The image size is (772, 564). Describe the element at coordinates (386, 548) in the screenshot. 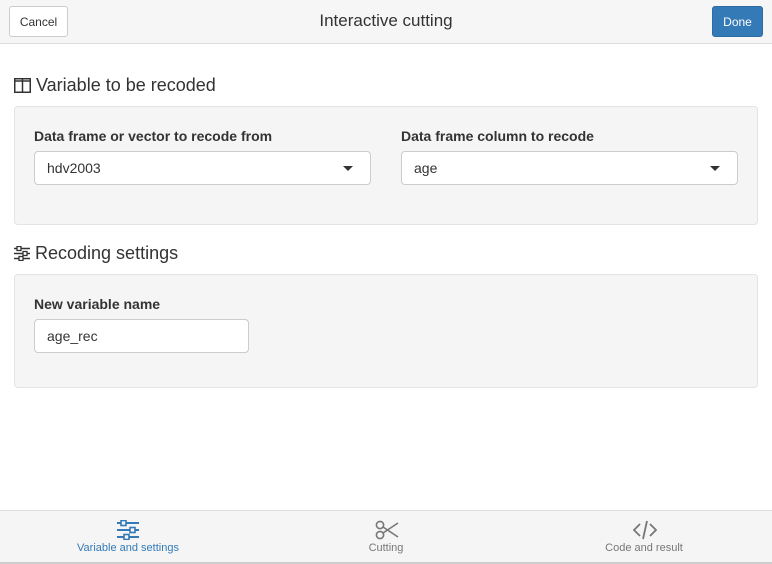

I see `tab-cutting-label: Cutting` at that location.